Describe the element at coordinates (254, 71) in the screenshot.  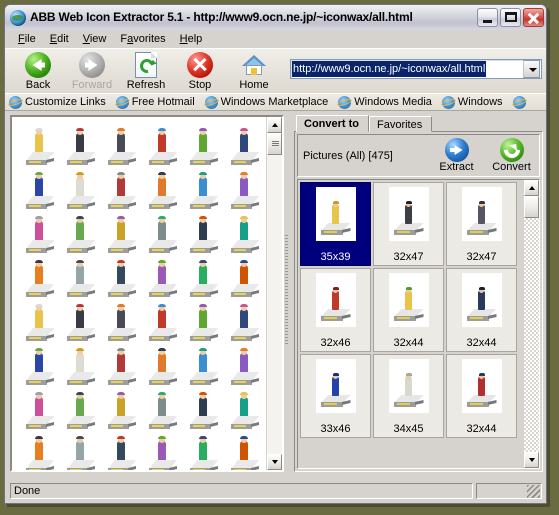
I see `home-button: Home` at that location.